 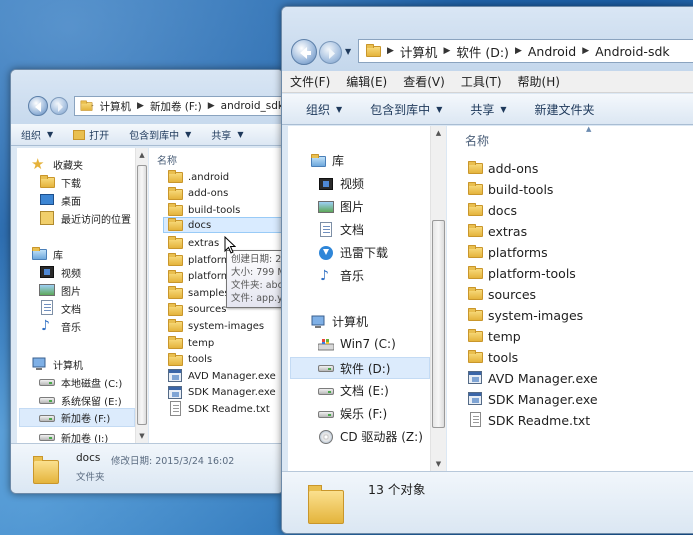 I want to click on breadcrumb-item: android_sdk, so click(x=252, y=106).